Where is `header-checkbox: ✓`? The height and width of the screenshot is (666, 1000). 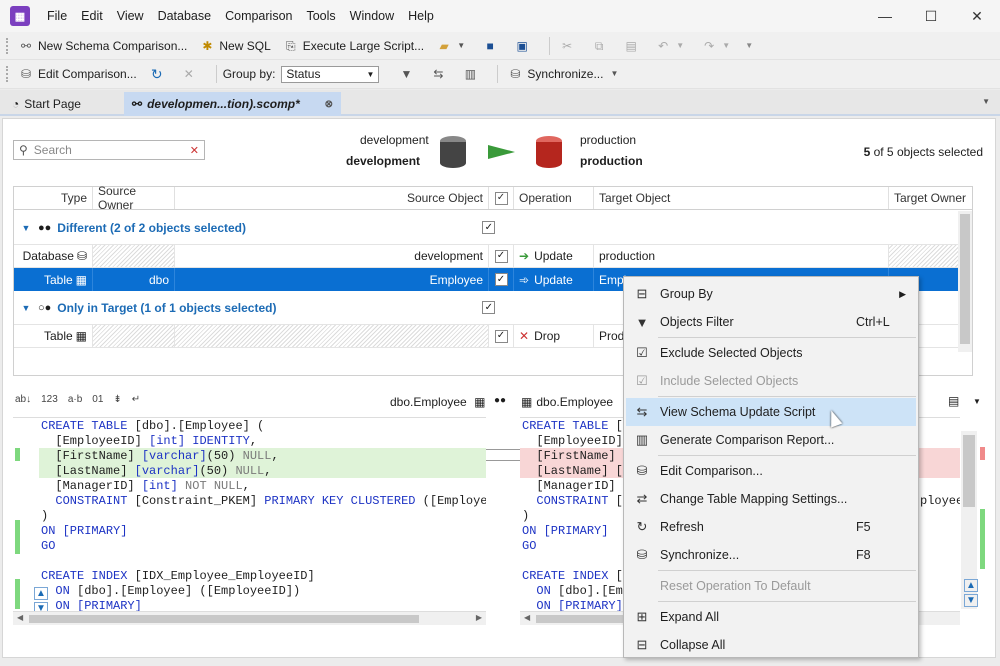
header-checkbox: ✓ is located at coordinates (501, 198).